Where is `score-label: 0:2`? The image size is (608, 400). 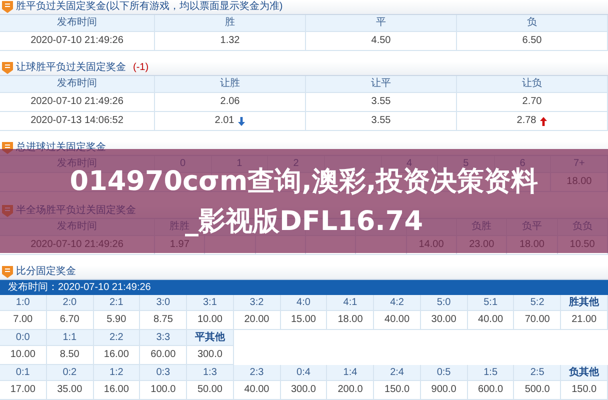 score-label: 0:2 is located at coordinates (69, 373).